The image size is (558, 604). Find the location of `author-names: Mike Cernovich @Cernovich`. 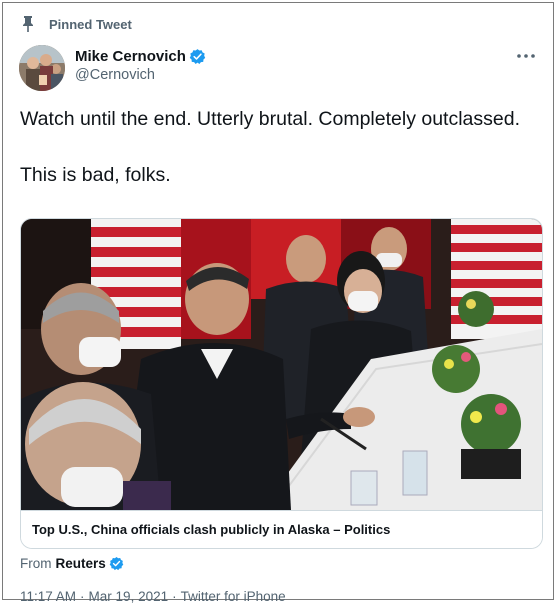

author-names: Mike Cernovich @Cernovich is located at coordinates (140, 65).